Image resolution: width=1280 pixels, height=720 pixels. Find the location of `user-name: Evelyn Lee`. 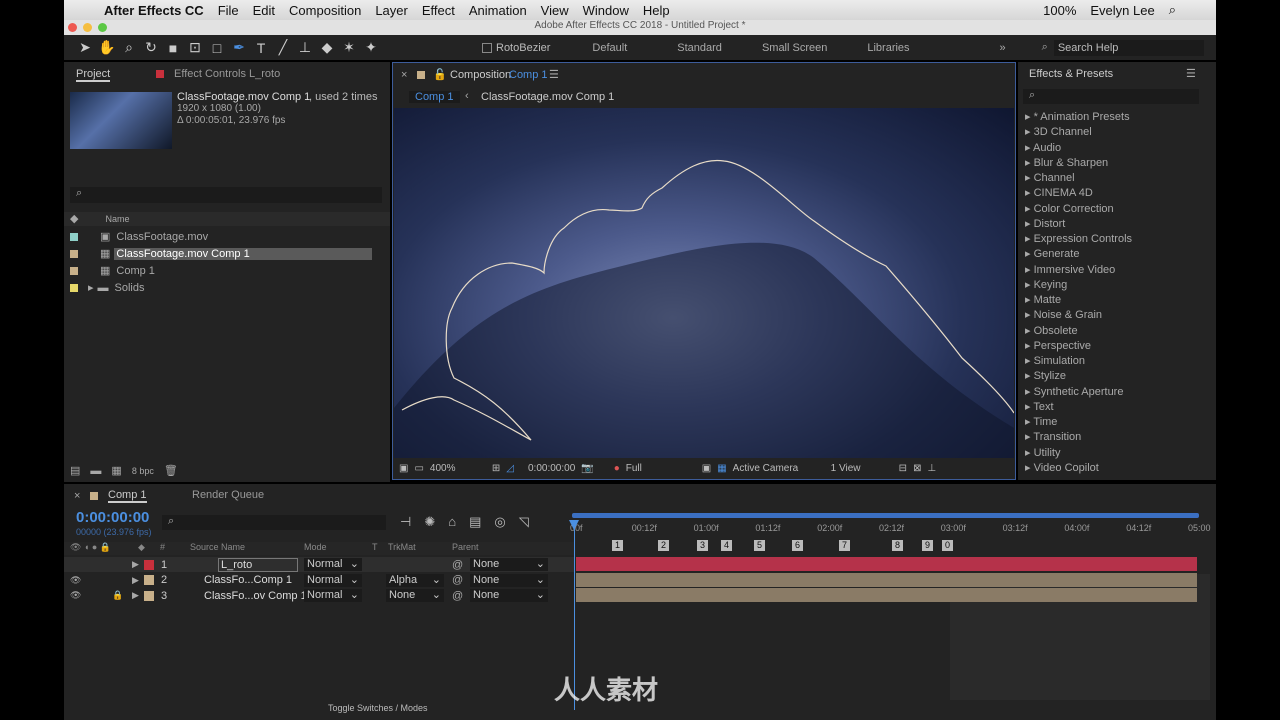

user-name: Evelyn Lee is located at coordinates (1122, 10).